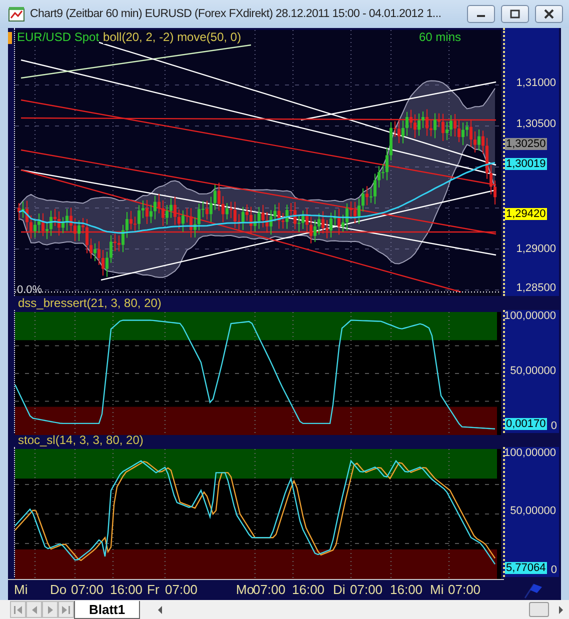 The image size is (569, 619). What do you see at coordinates (34, 609) in the screenshot?
I see `previous-sheet-button` at bounding box center [34, 609].